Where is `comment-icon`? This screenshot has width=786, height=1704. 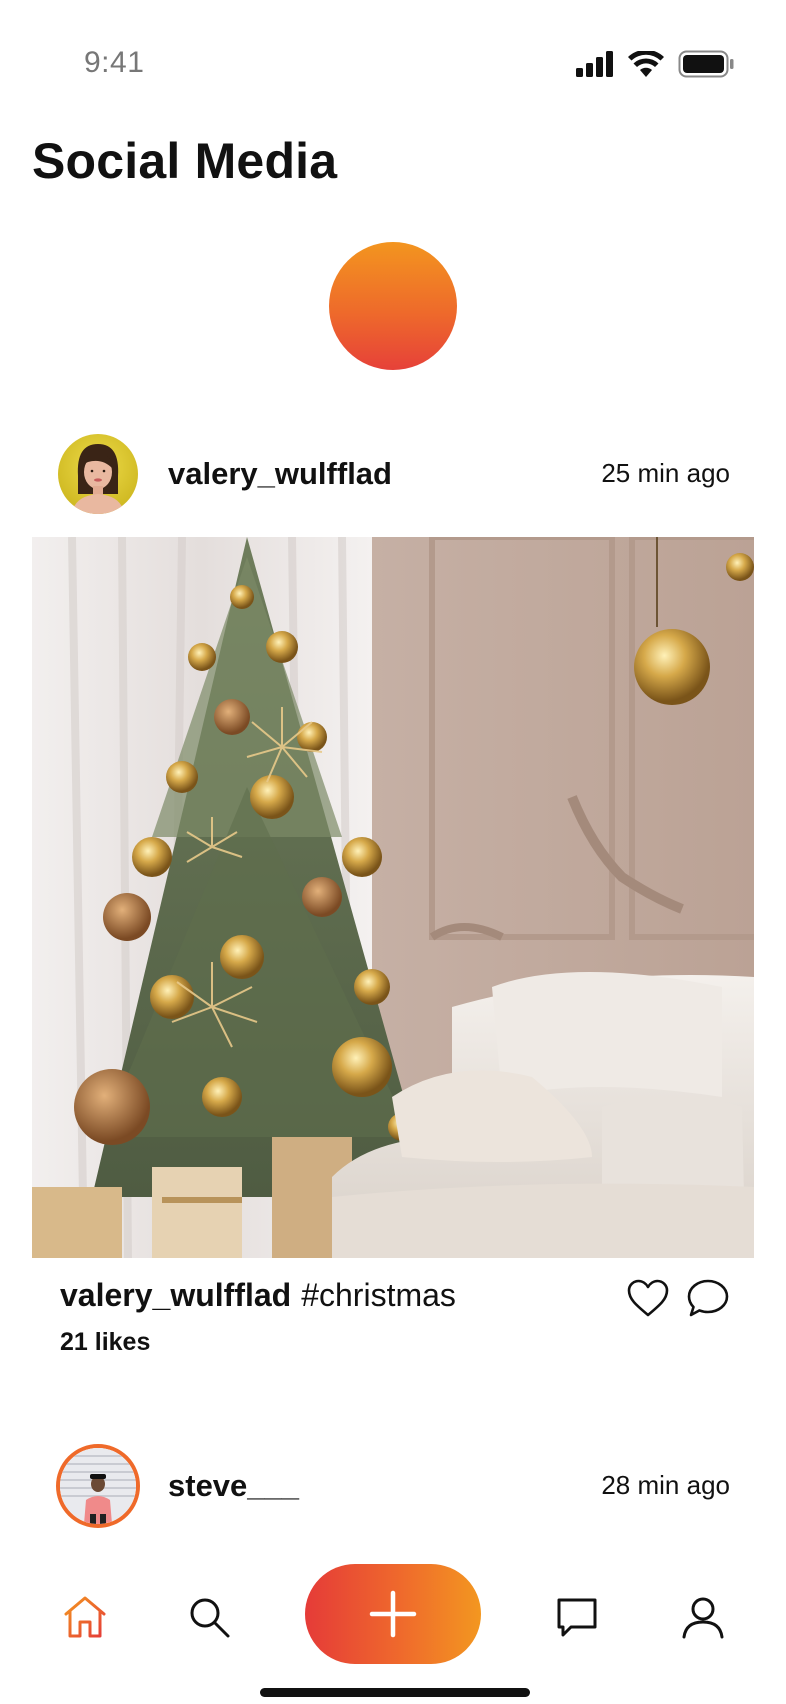 comment-icon is located at coordinates (708, 1298).